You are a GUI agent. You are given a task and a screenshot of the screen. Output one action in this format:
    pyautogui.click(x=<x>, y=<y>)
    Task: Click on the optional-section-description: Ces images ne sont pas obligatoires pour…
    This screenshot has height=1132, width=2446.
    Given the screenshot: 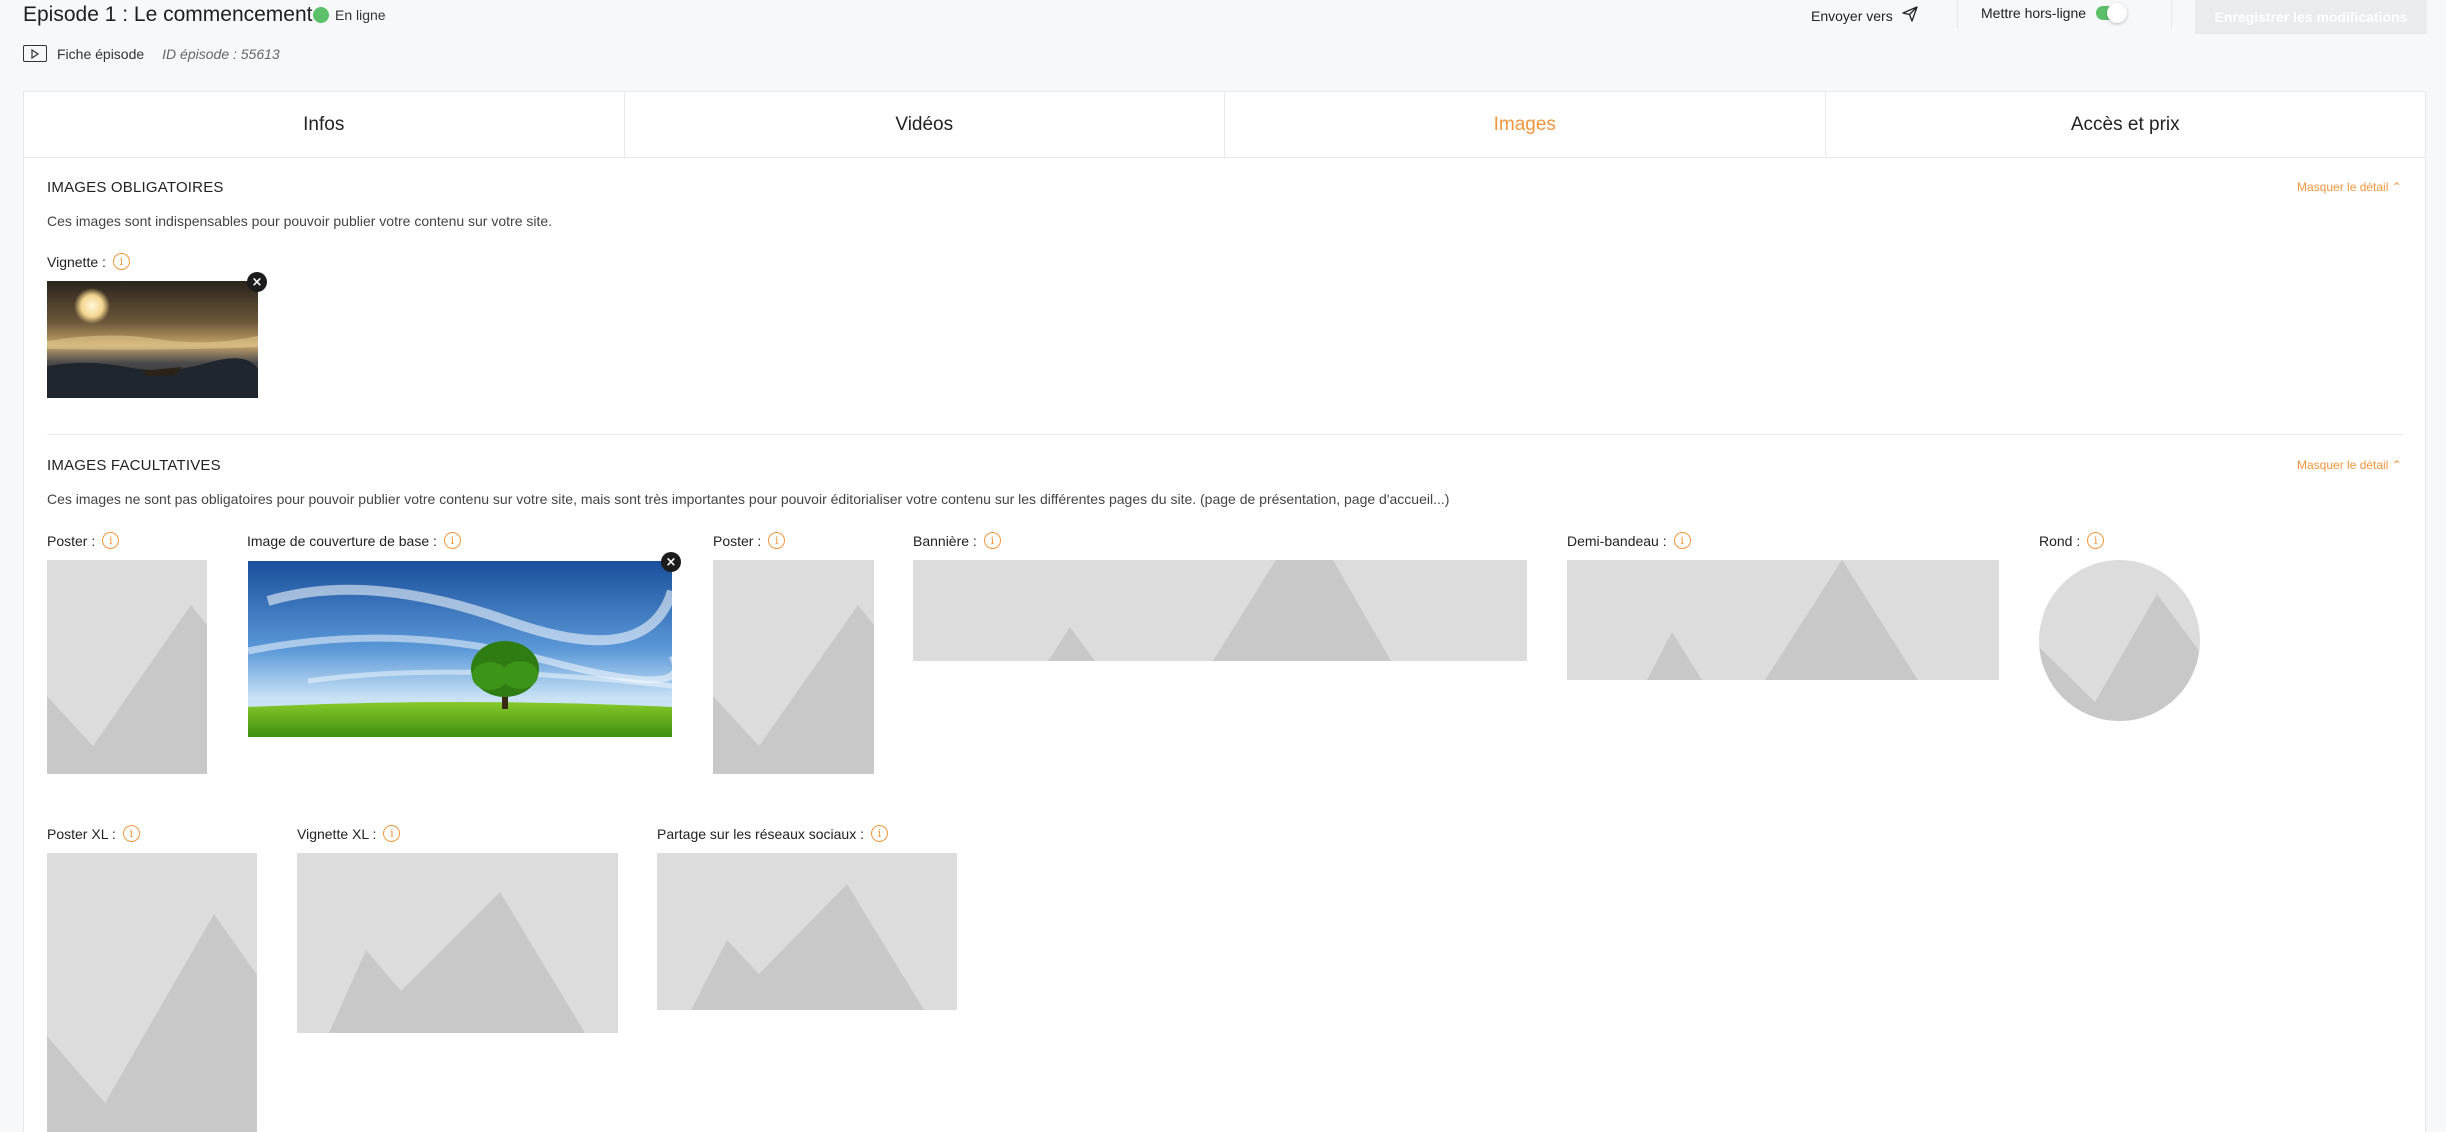 What is the action you would take?
    pyautogui.click(x=748, y=499)
    